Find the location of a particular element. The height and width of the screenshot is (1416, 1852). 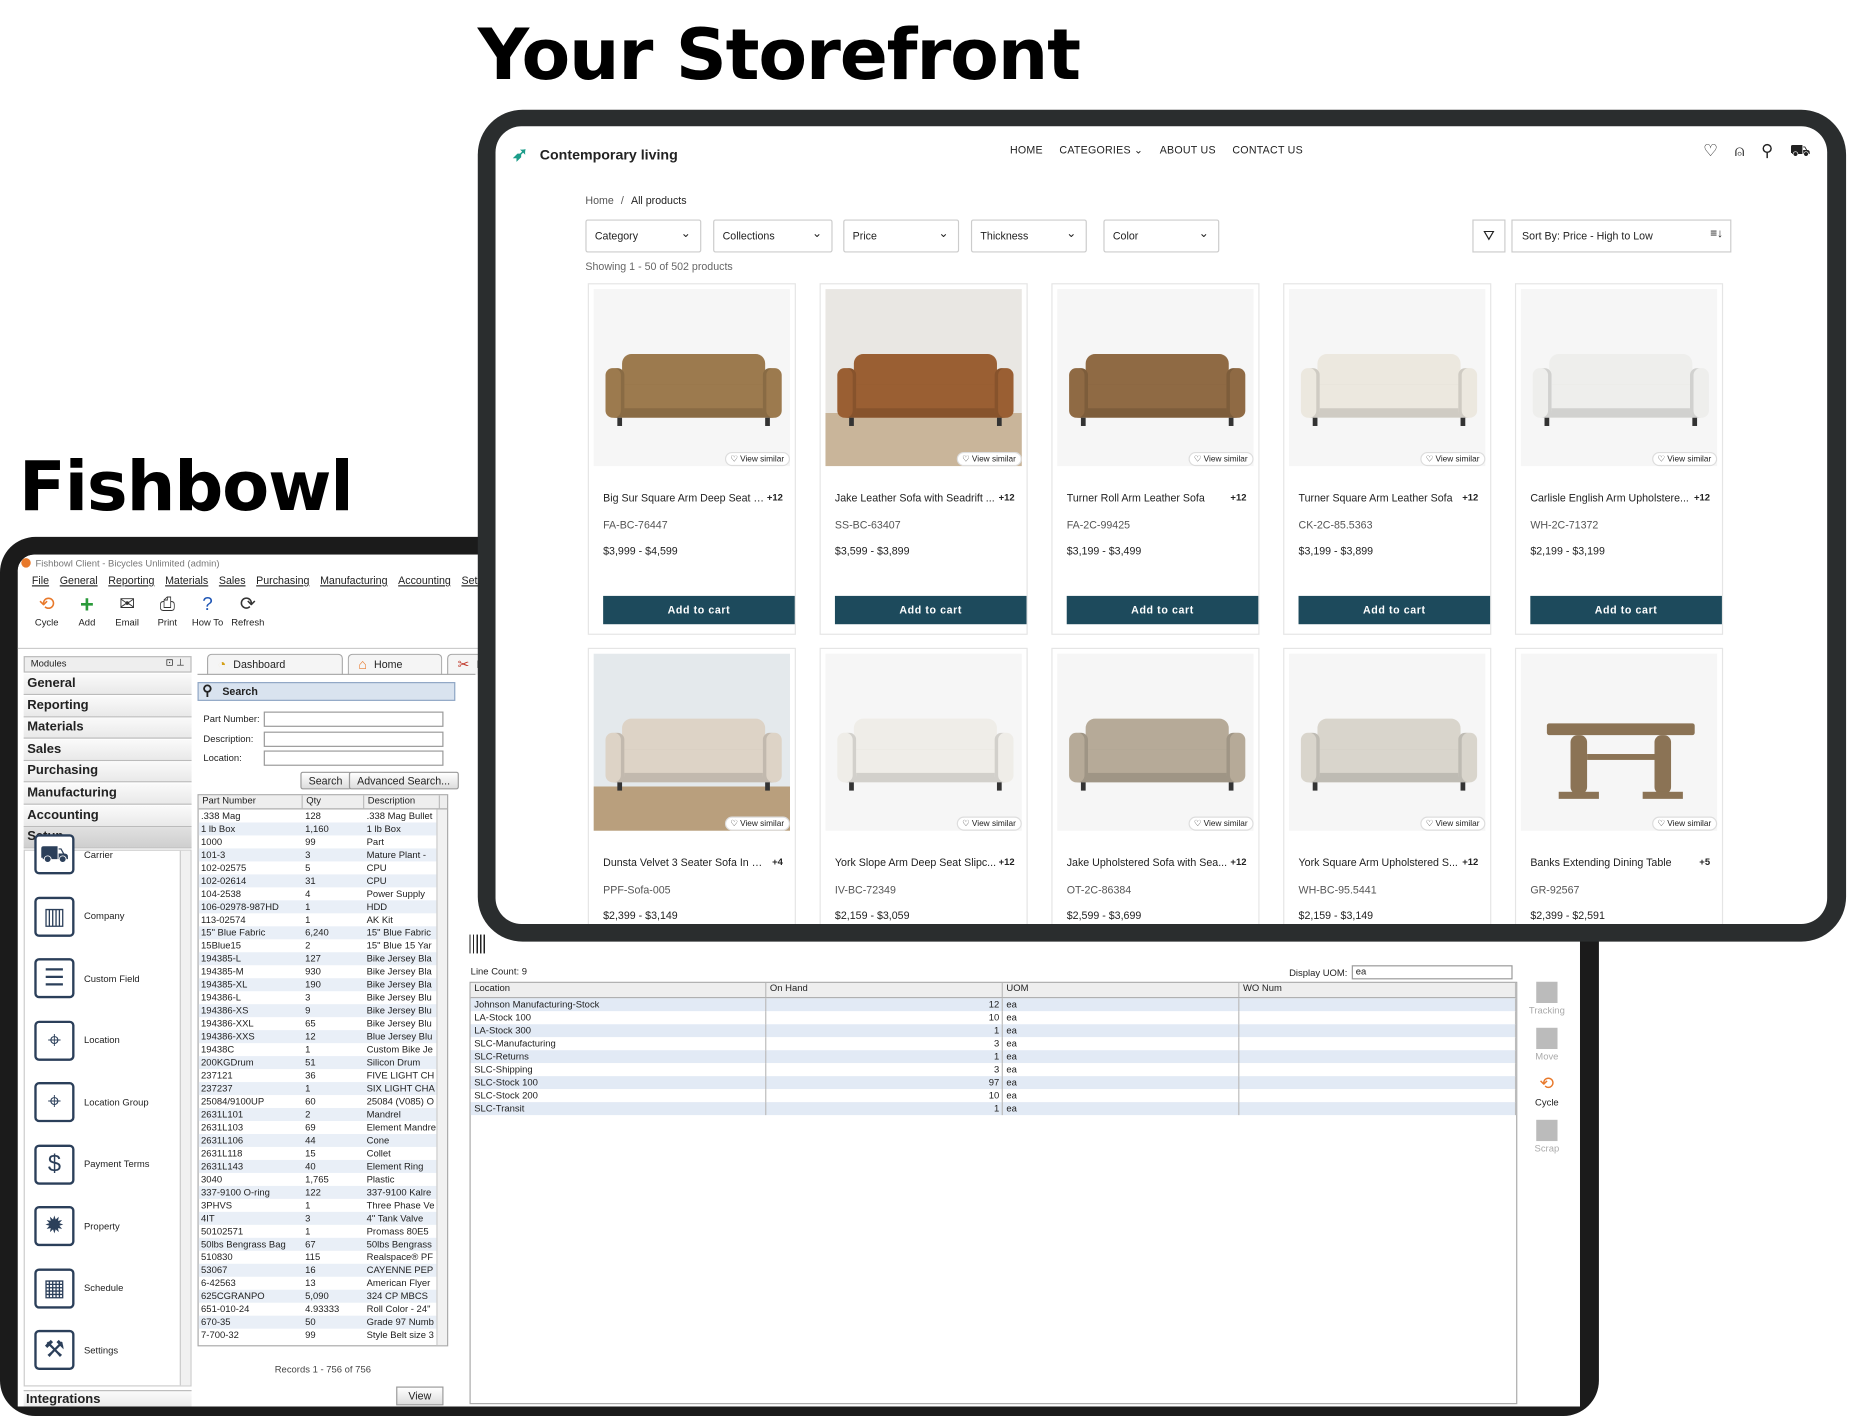

parts-row: 651-010-24 4.93333 Roll Color - 24" is located at coordinates (323, 1309).